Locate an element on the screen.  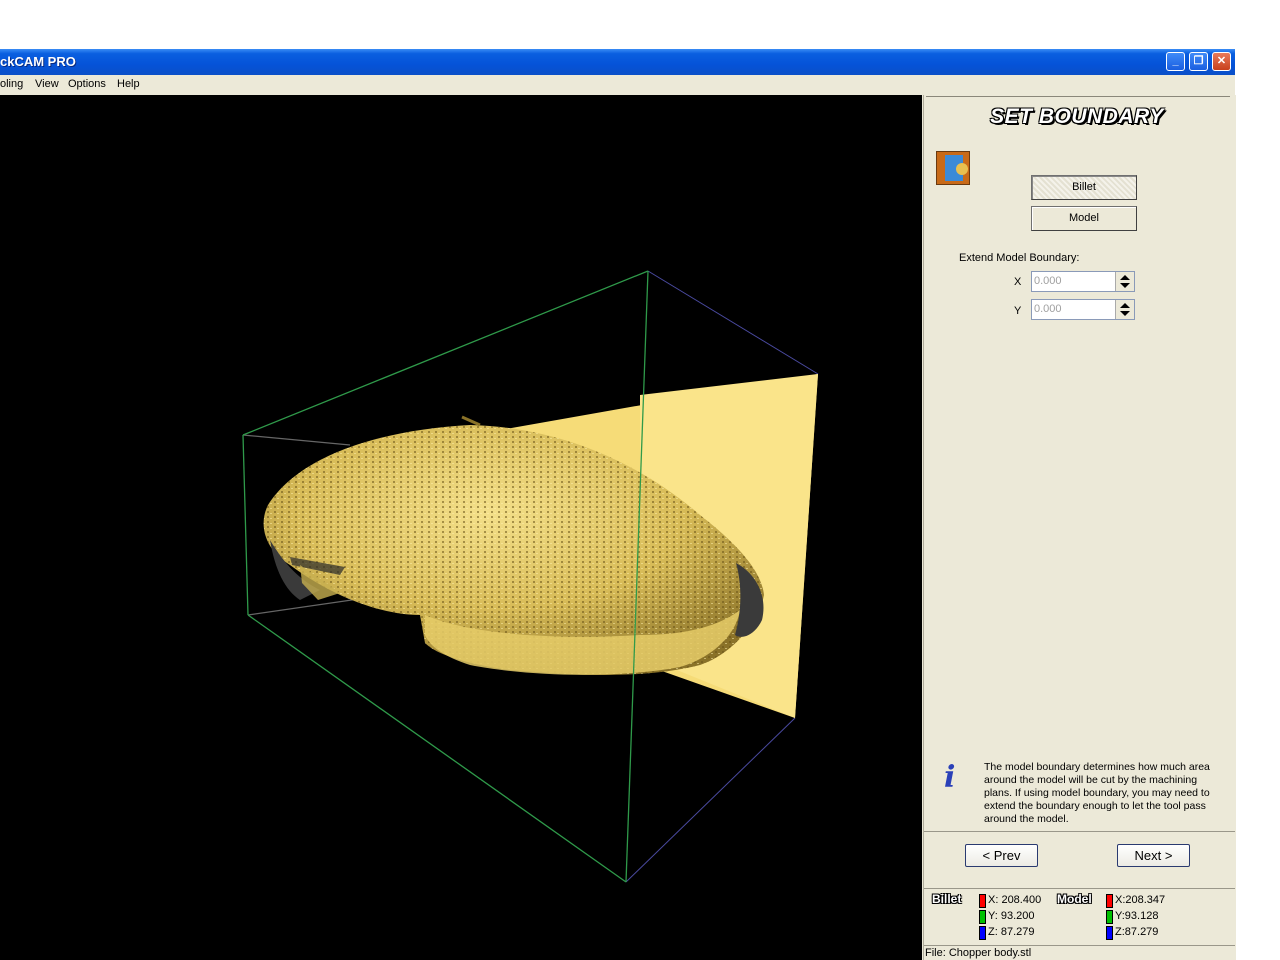
panel-top-line is located at coordinates (1078, 96).